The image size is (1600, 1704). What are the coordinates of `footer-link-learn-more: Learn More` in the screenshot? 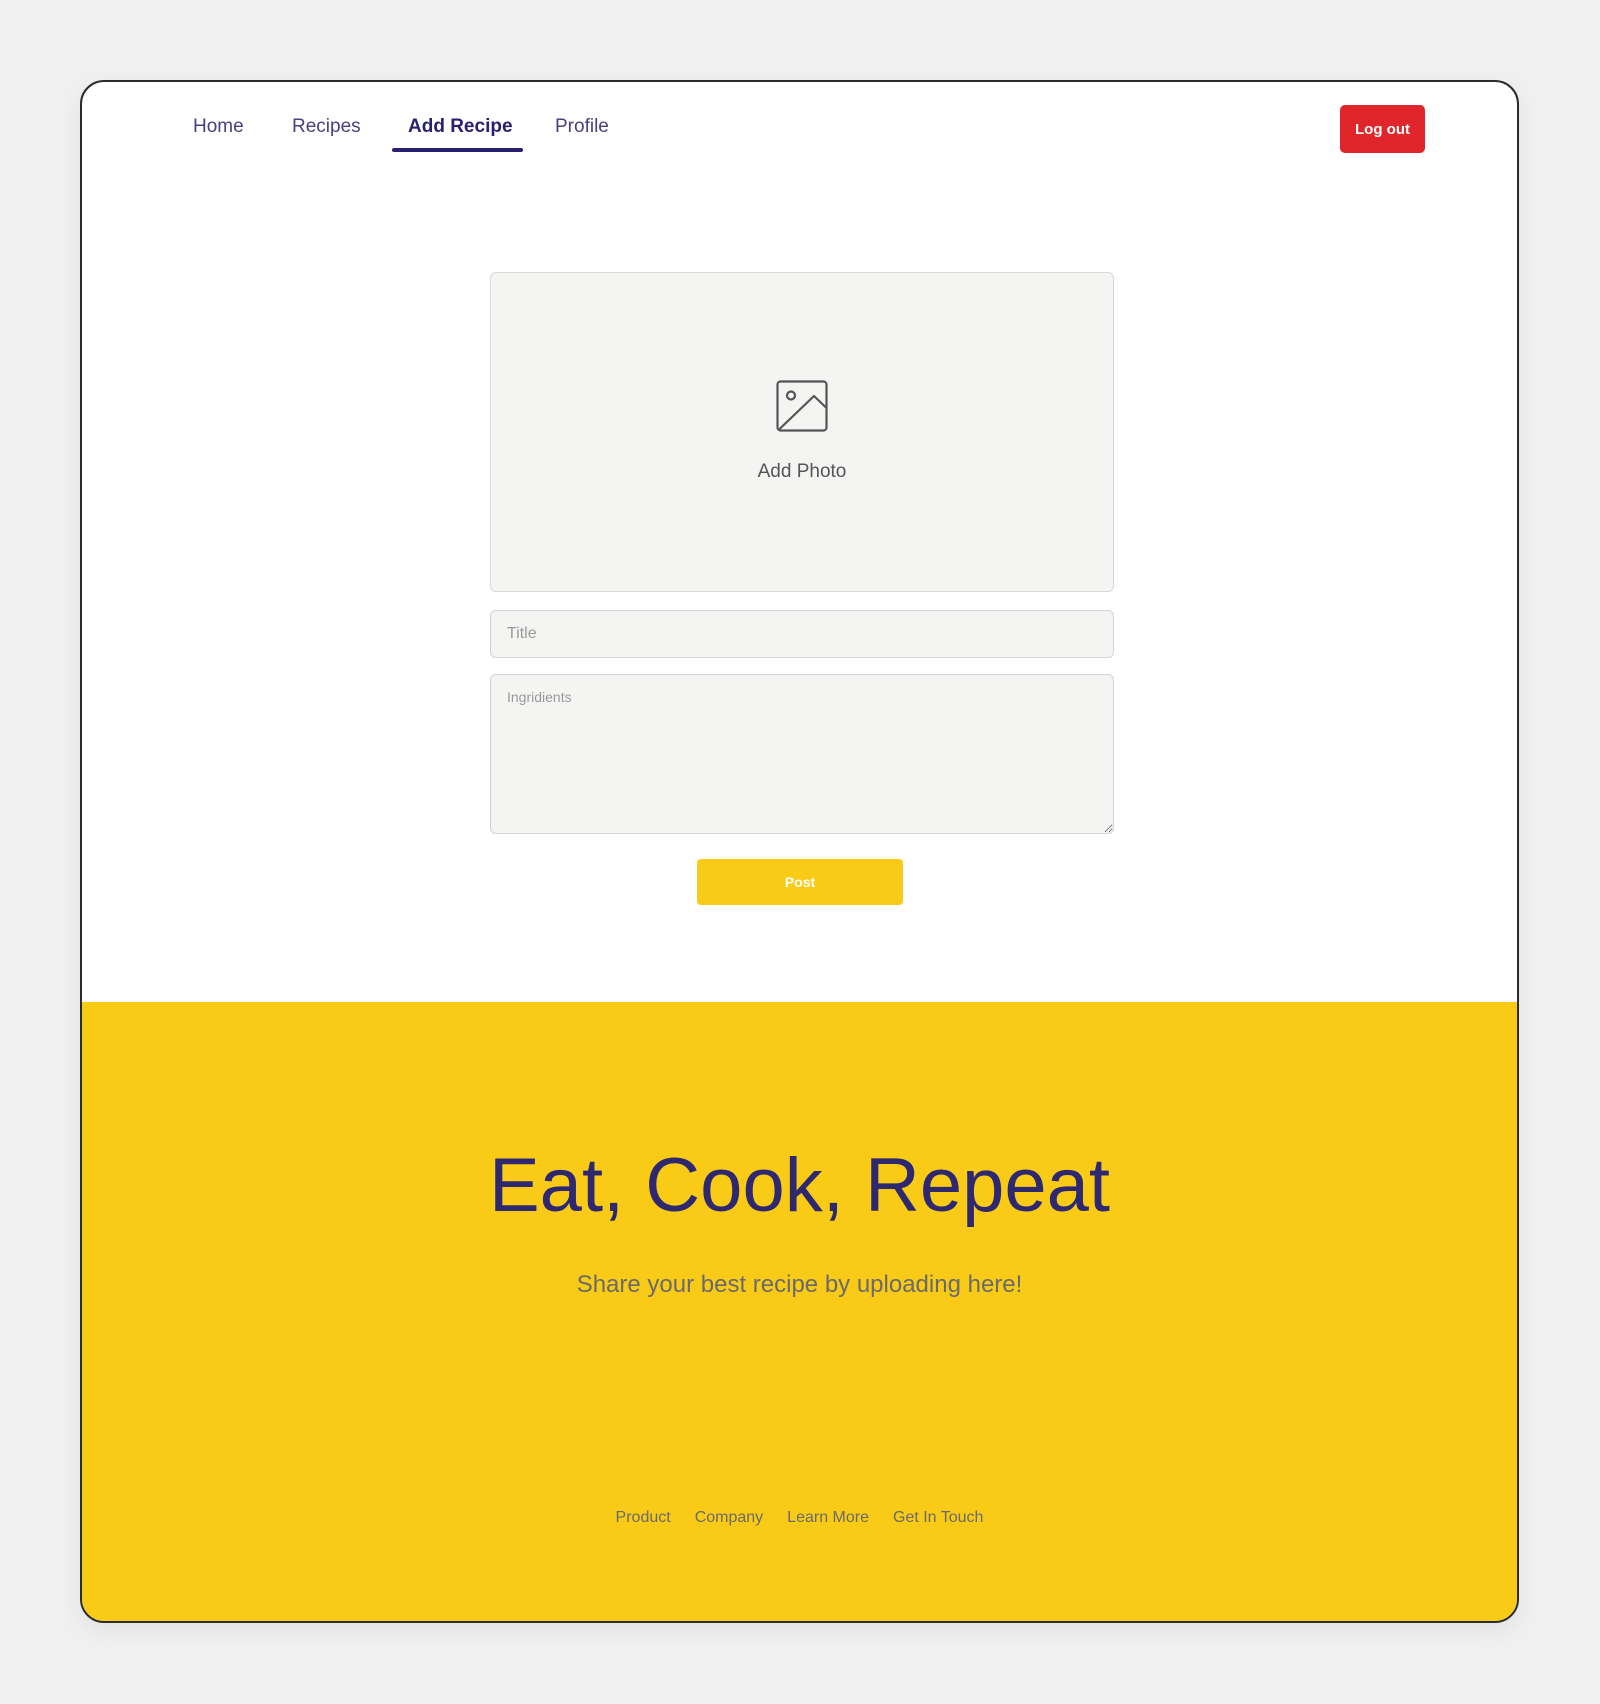 It's located at (828, 1518).